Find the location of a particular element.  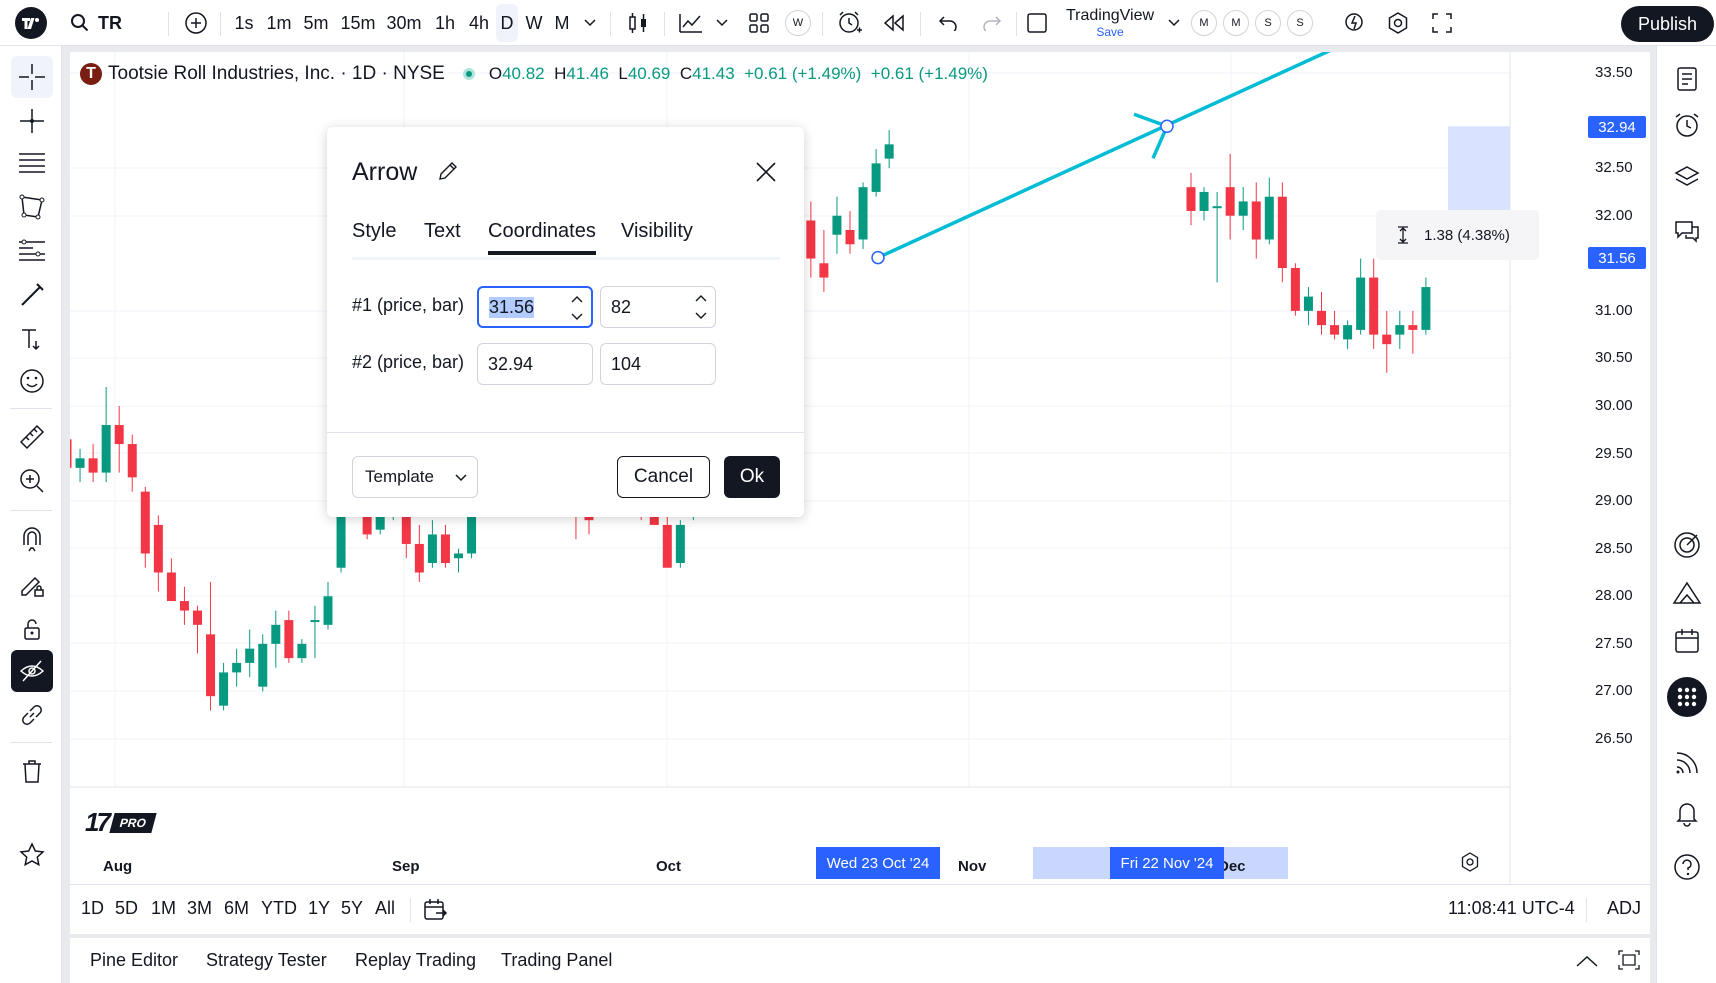

maximize-panel-icon is located at coordinates (1629, 962).